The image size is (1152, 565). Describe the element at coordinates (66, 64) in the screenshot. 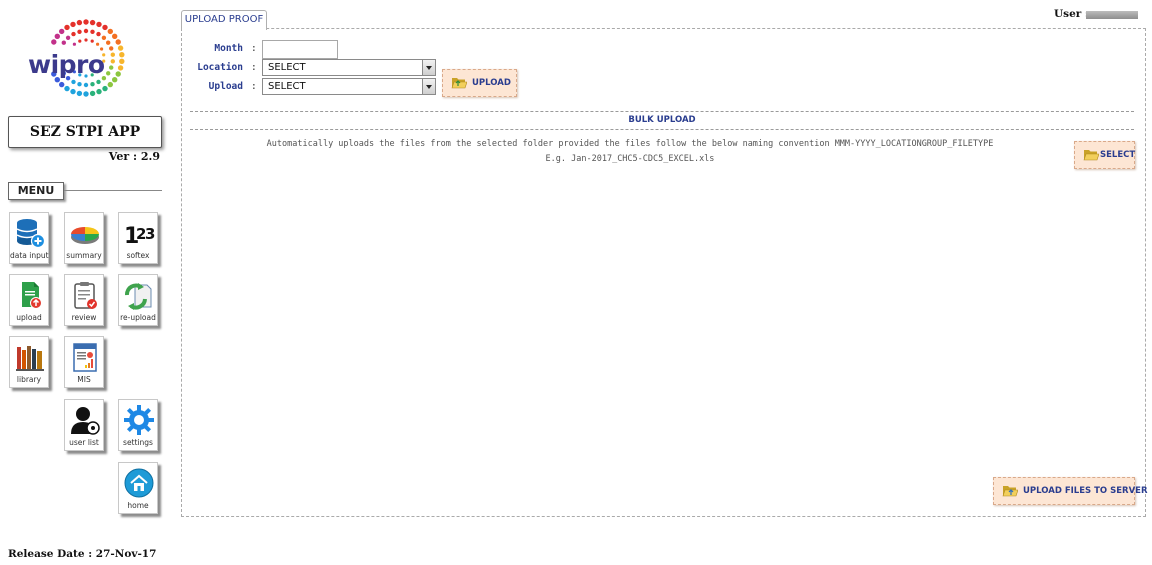

I see `logo-wordmark: wipro` at that location.